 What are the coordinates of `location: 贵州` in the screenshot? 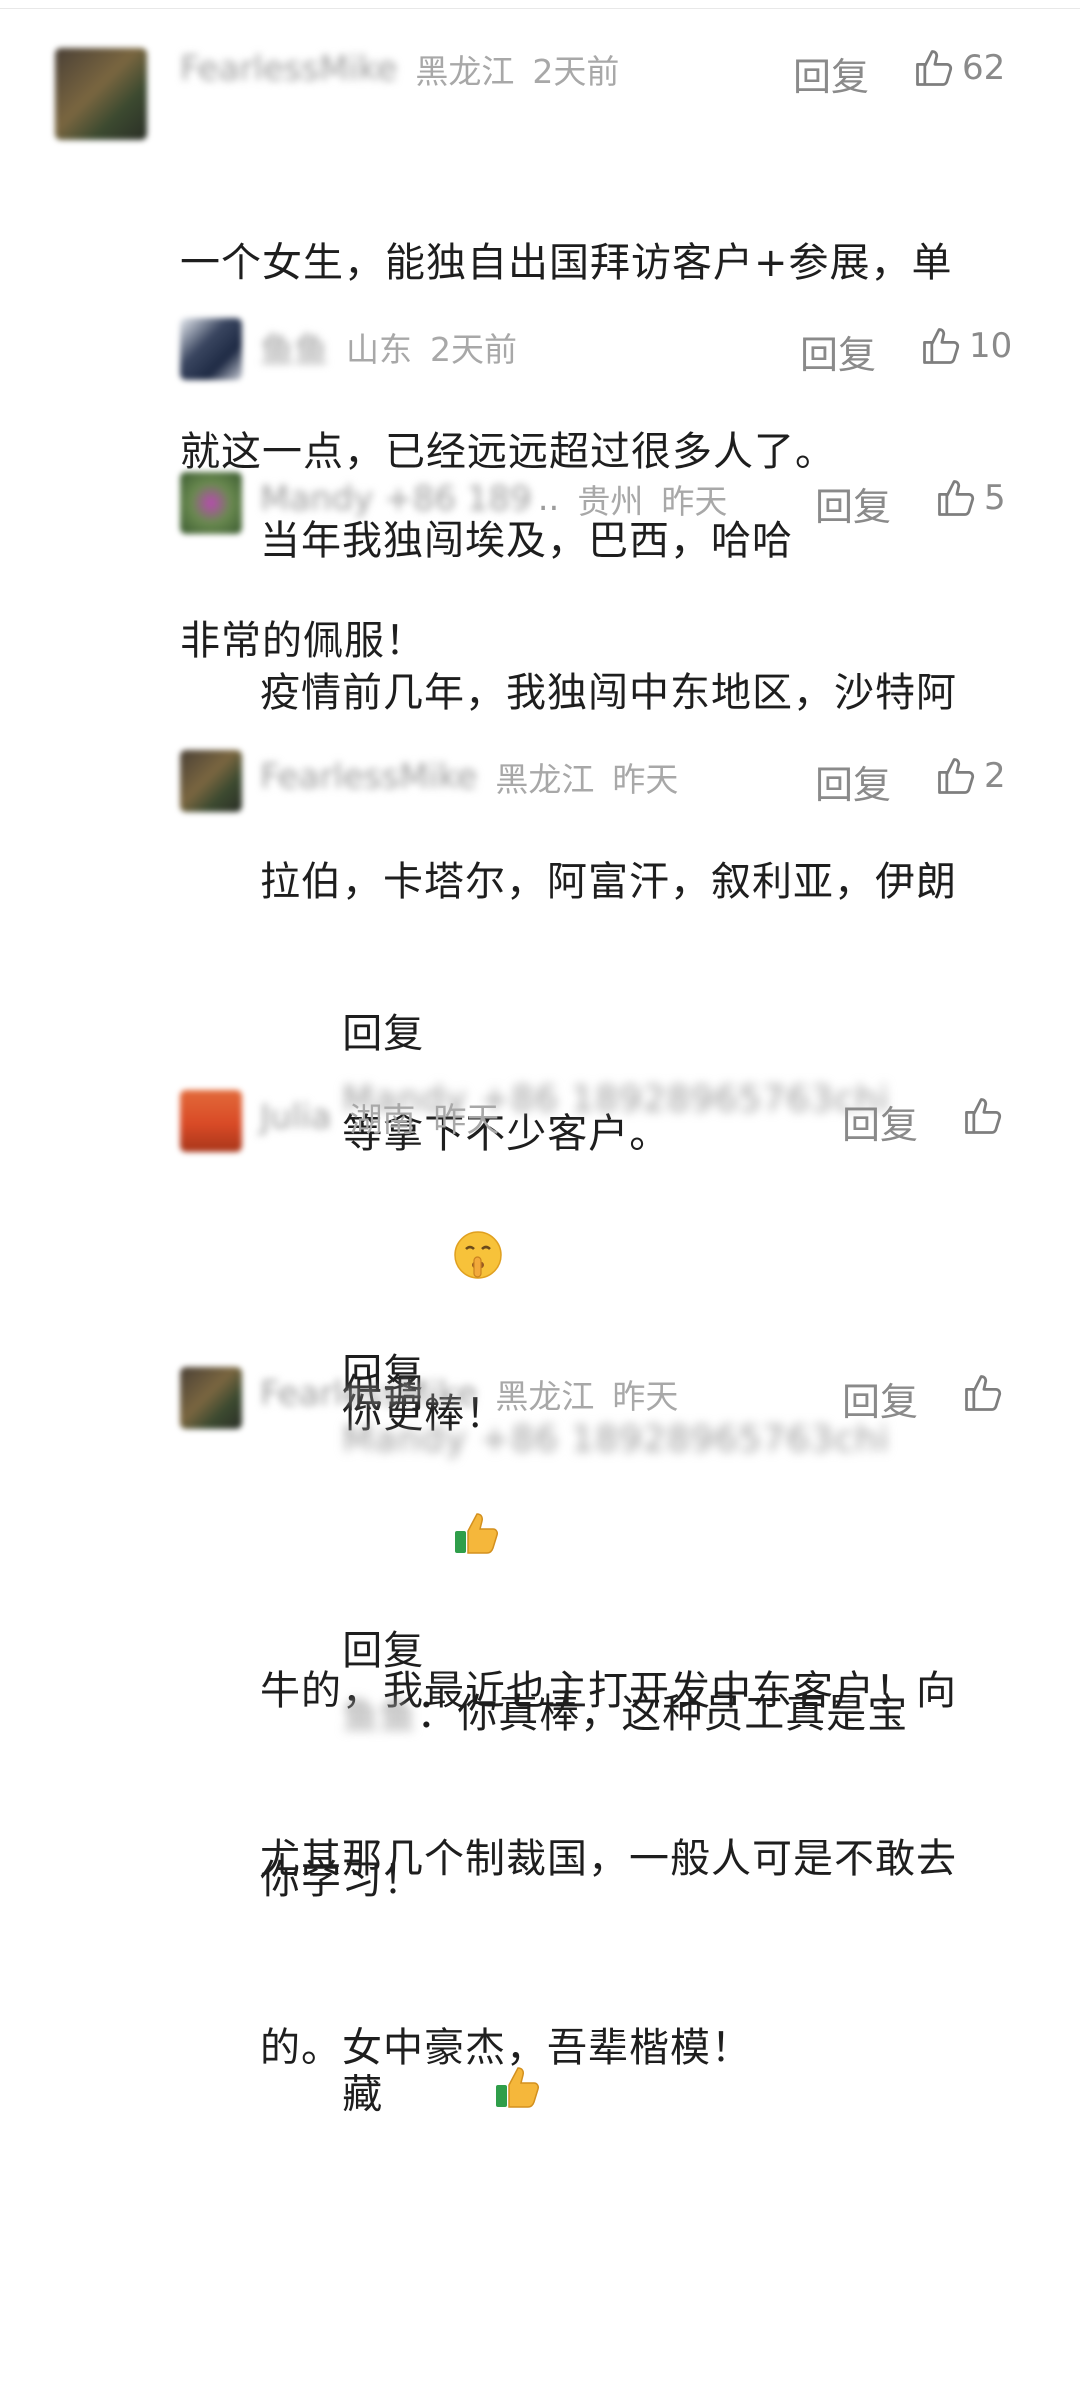 It's located at (610, 501).